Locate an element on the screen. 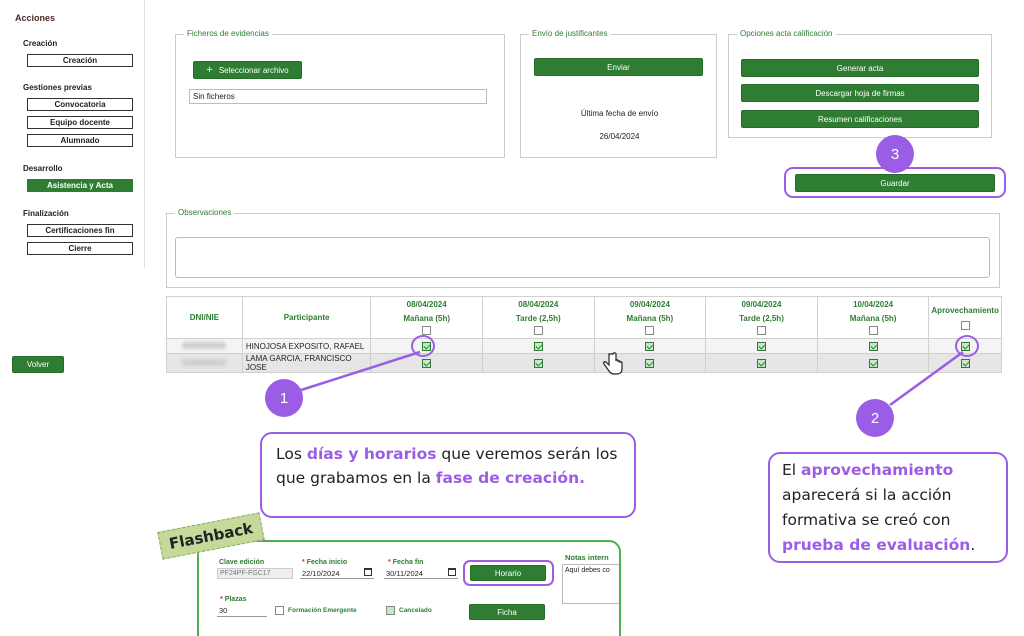 The height and width of the screenshot is (636, 1024). fecha-fin-label: * Fecha fin is located at coordinates (405, 562).